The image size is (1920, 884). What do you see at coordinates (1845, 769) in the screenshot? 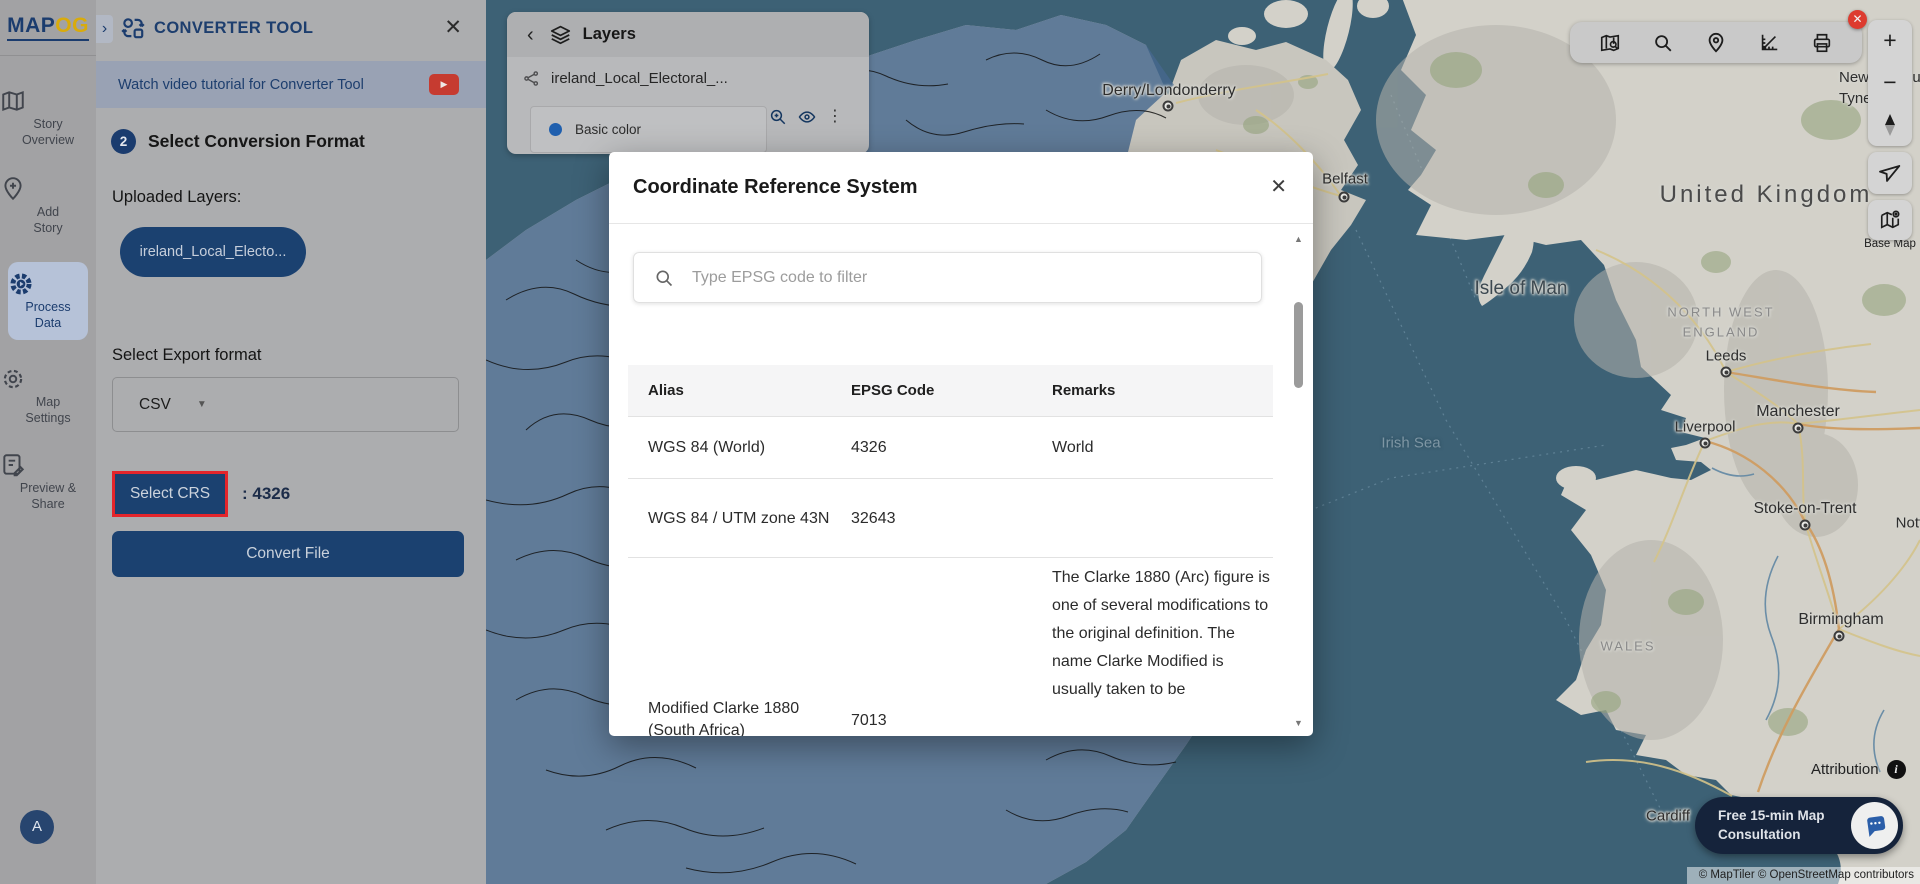
I see `attribution-text: Attribution` at bounding box center [1845, 769].